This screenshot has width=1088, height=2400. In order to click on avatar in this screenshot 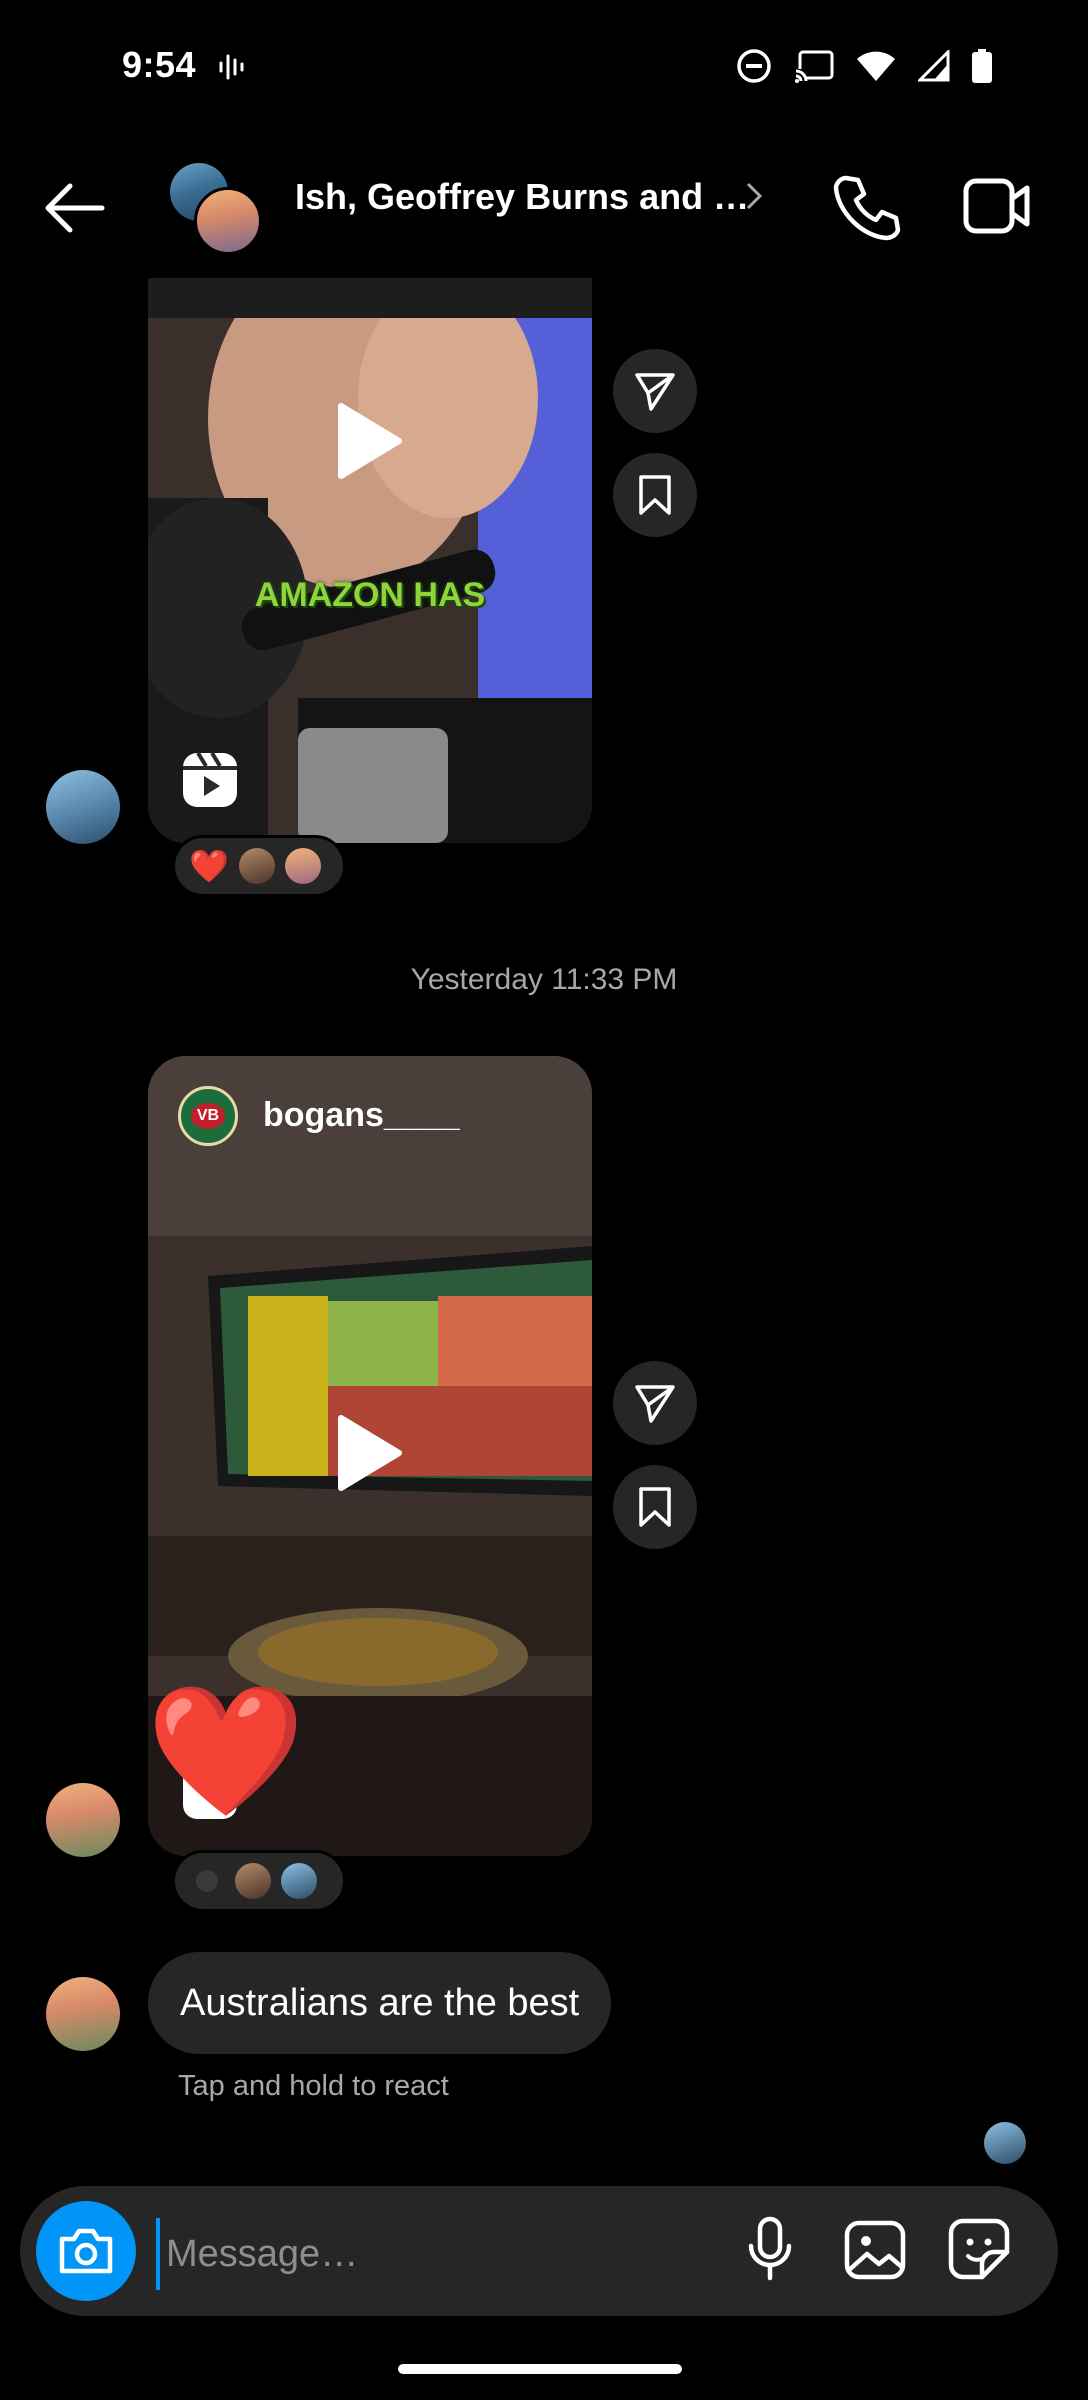, I will do `click(228, 221)`.